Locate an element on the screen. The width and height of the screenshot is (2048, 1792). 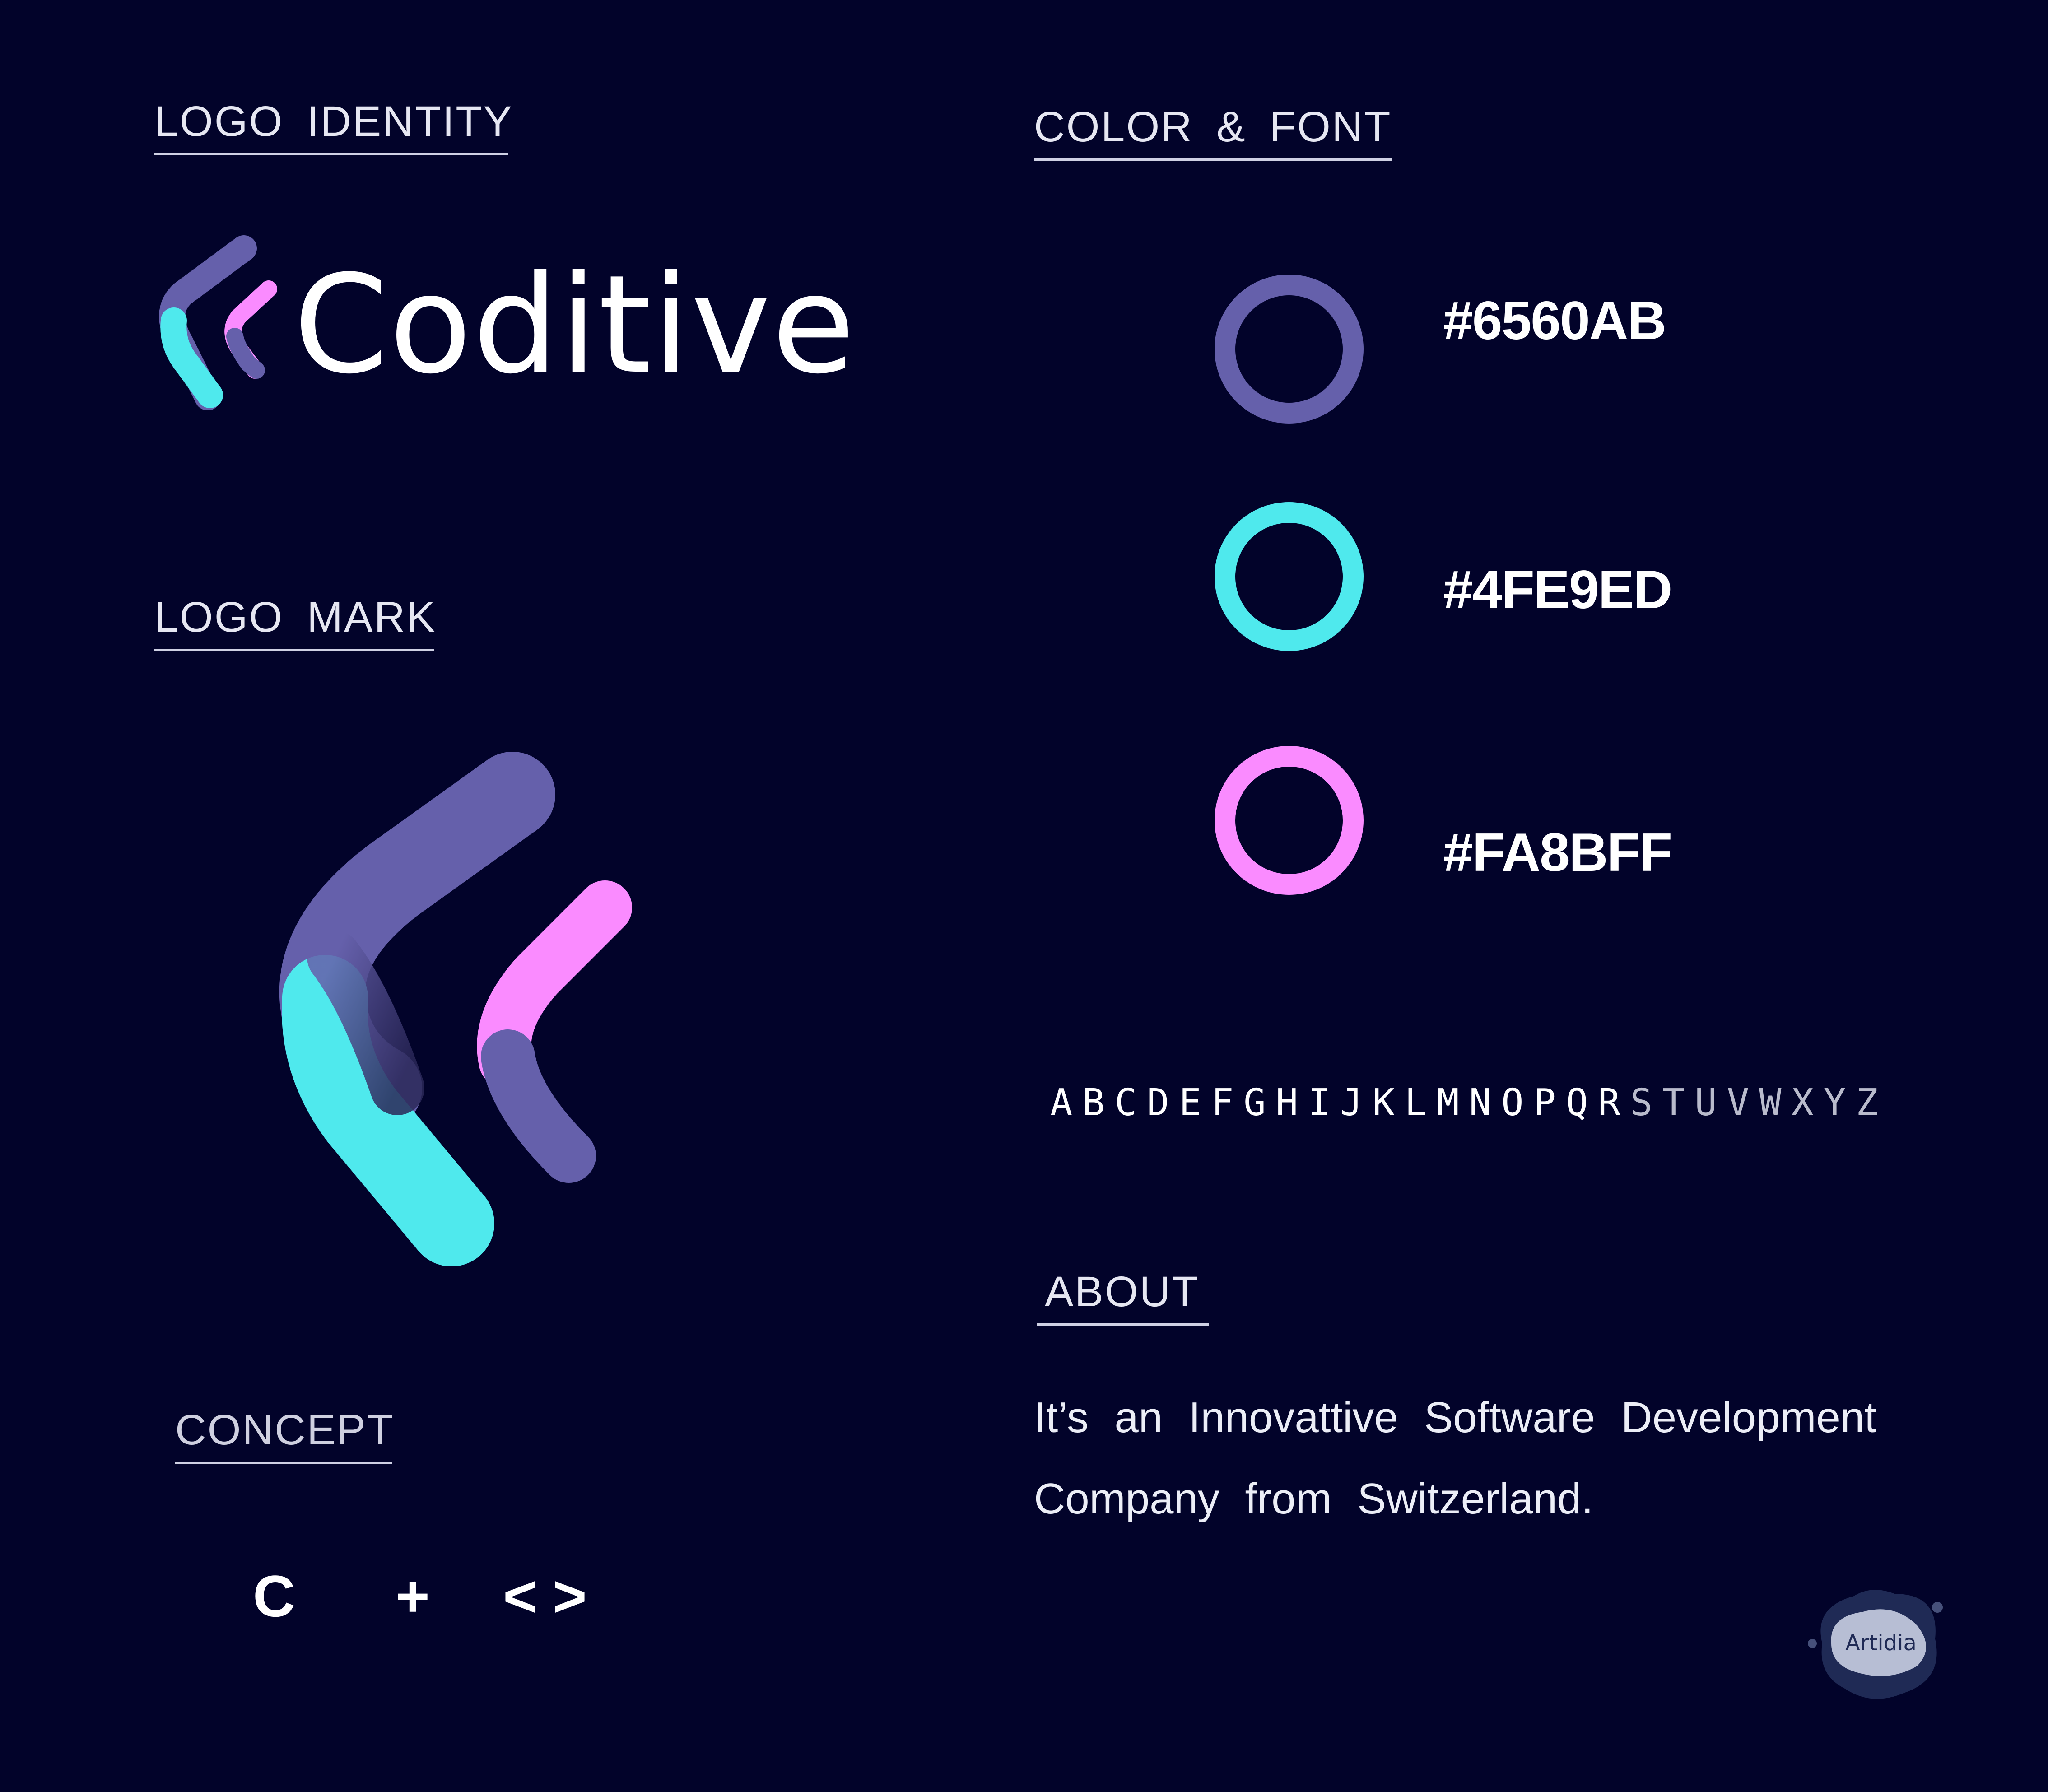
concept-code-brackets: <> is located at coordinates (552, 1596).